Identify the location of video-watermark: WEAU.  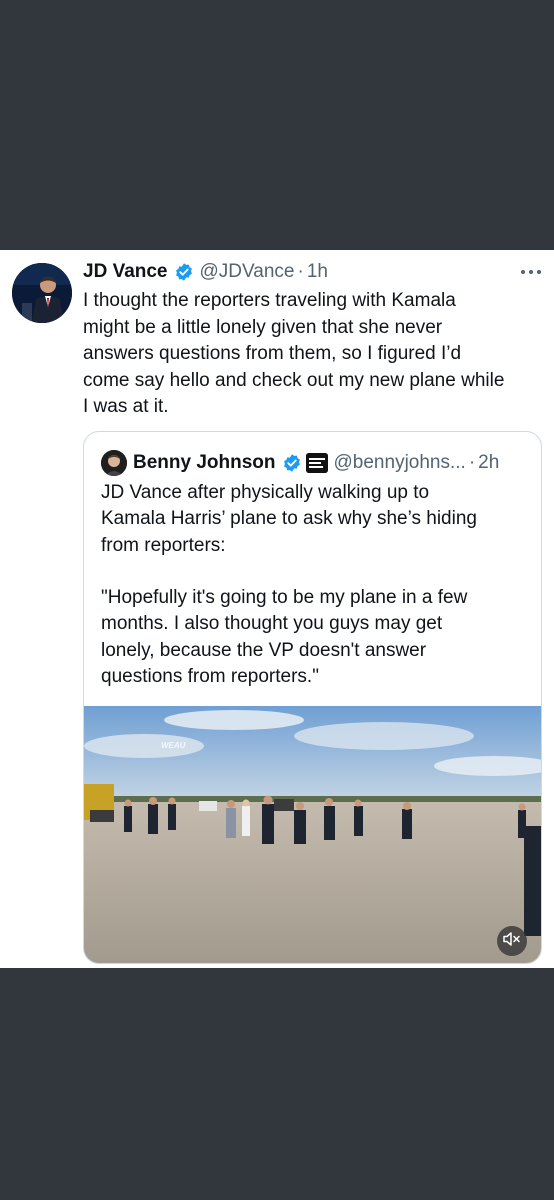
(173, 745).